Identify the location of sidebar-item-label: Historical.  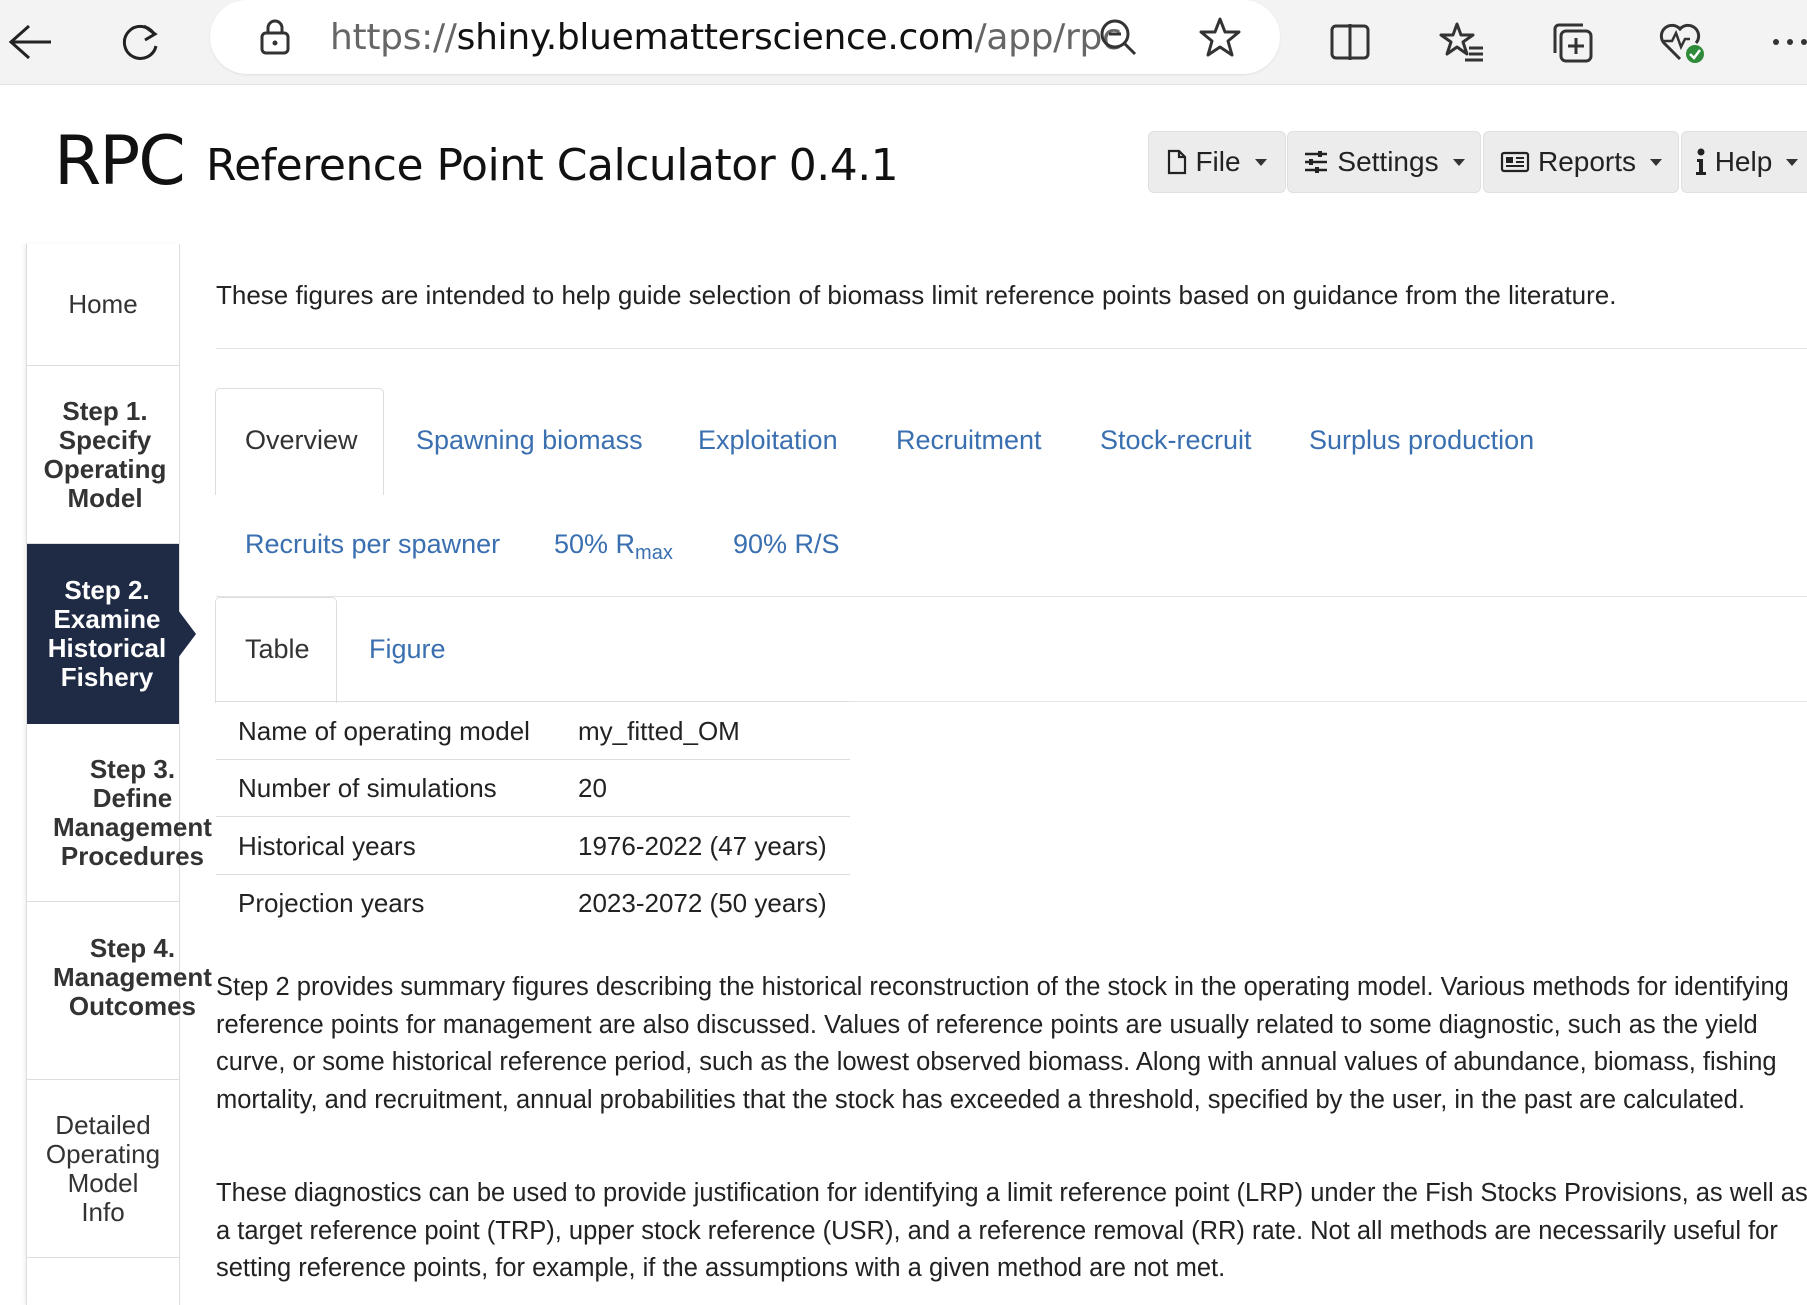
(107, 648).